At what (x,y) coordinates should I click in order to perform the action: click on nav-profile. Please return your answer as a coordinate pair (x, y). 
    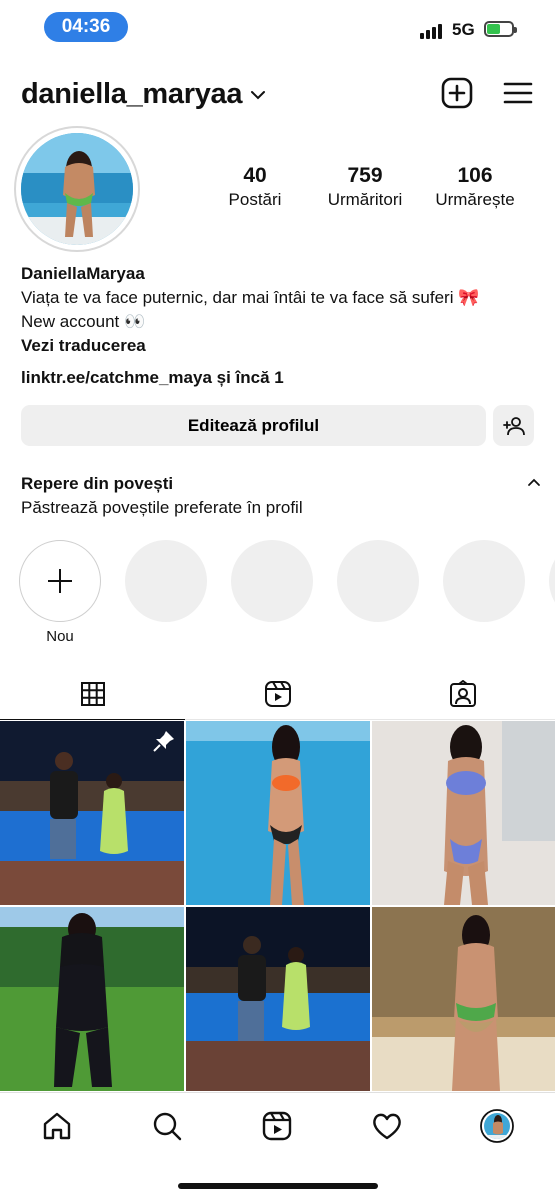
    Looking at the image, I should click on (497, 1126).